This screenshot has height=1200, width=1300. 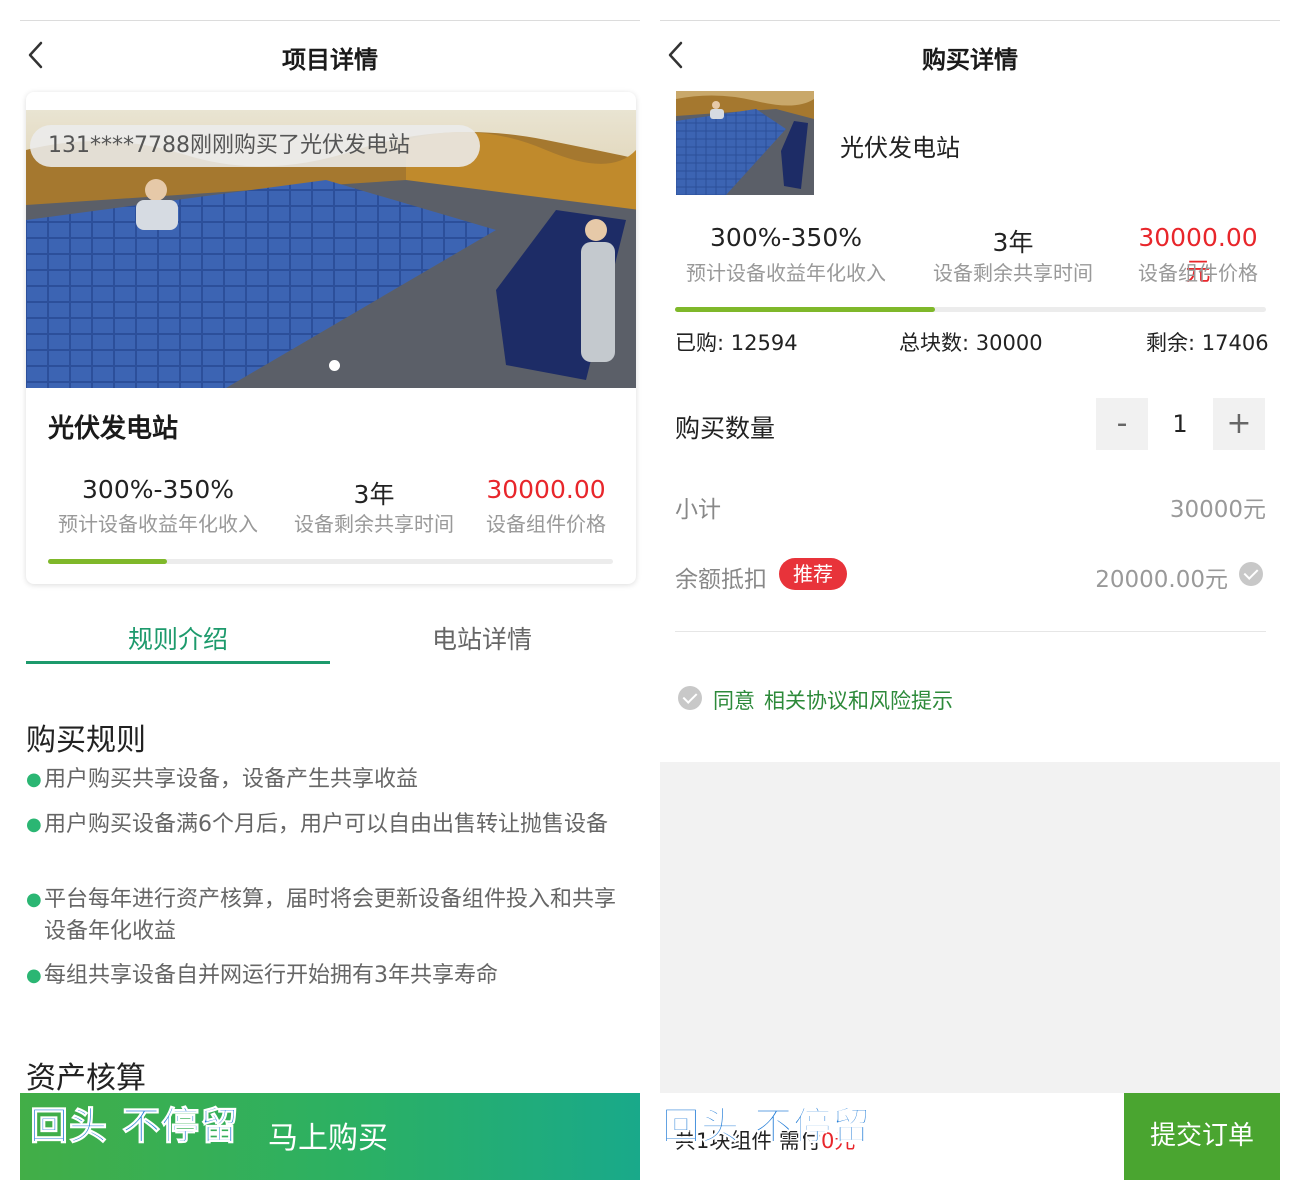 What do you see at coordinates (334, 365) in the screenshot?
I see `carousel-indicator` at bounding box center [334, 365].